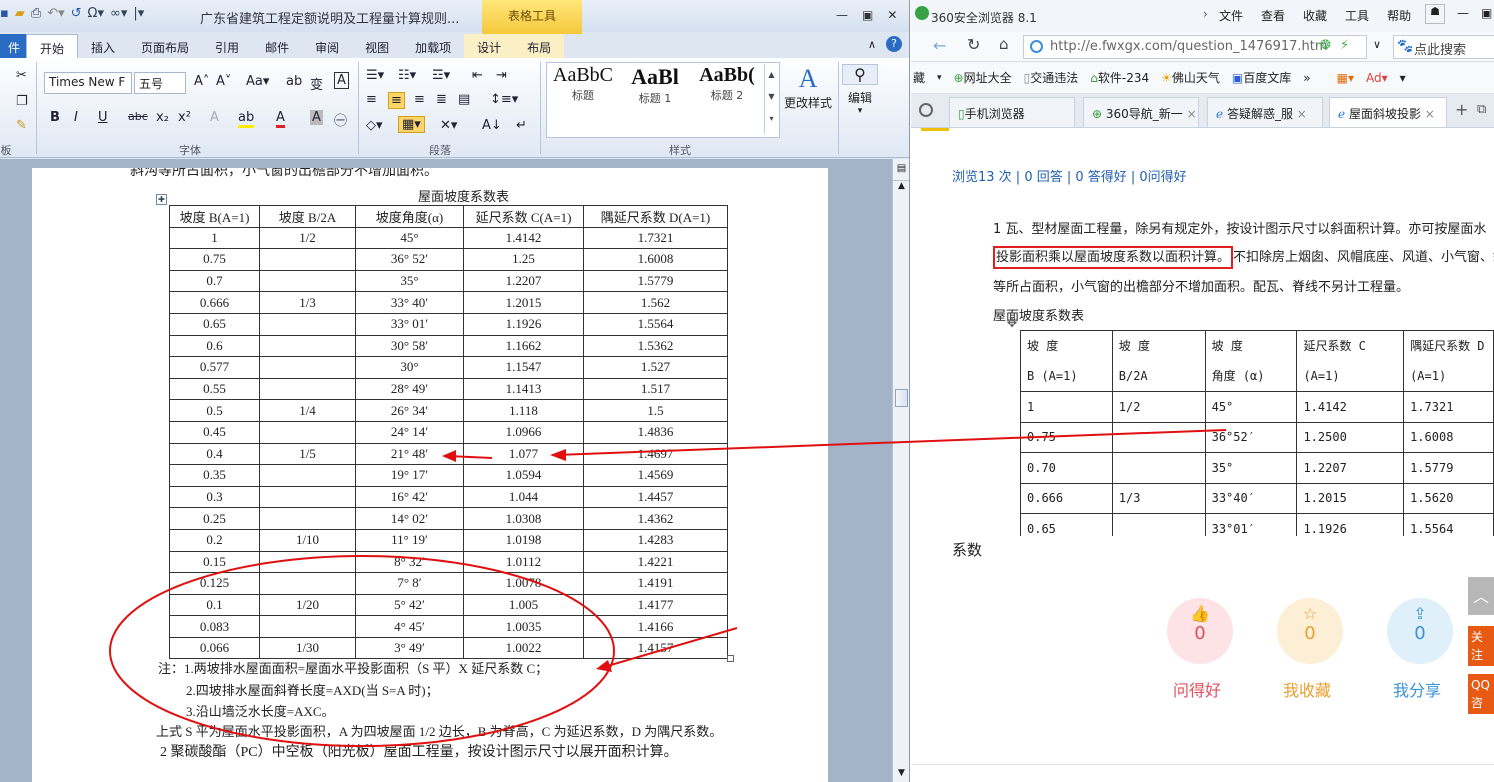  What do you see at coordinates (872, 44) in the screenshot?
I see `ribbon-collapse-icon: ∧` at bounding box center [872, 44].